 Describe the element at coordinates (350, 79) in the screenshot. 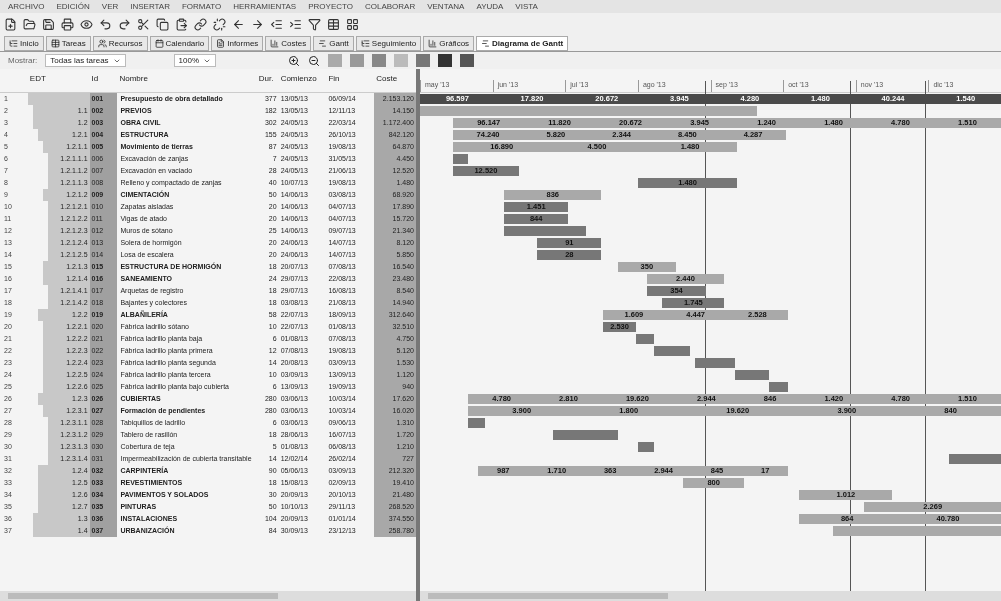

I see `column-header: Fin` at that location.